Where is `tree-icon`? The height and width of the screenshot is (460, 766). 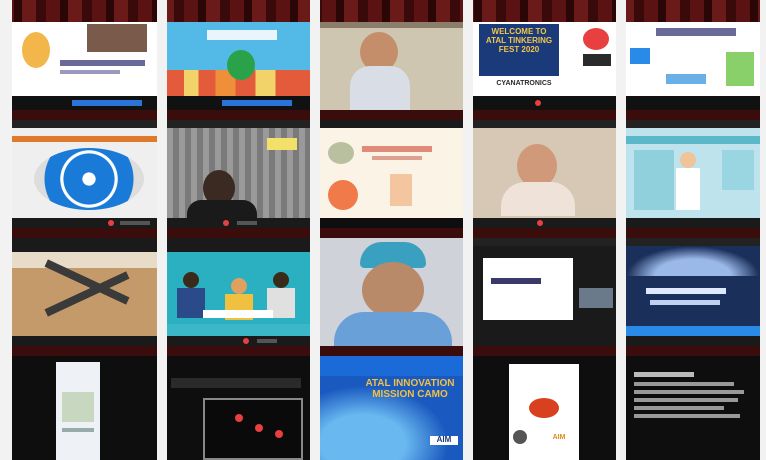 tree-icon is located at coordinates (241, 65).